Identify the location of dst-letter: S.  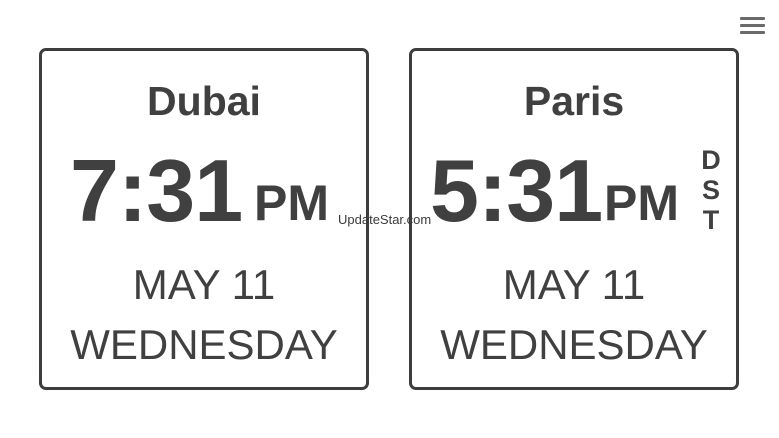
(710, 190).